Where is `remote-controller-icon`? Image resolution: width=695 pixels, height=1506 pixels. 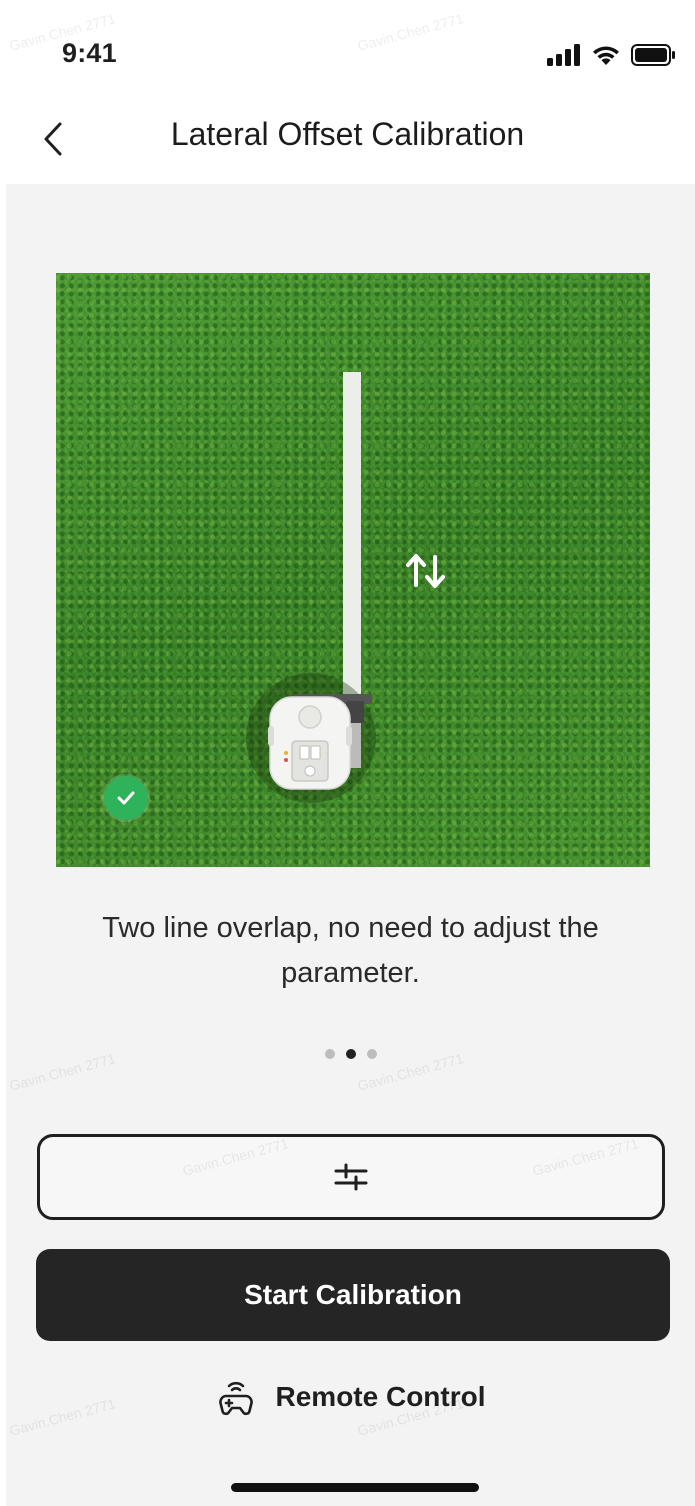
remote-controller-icon is located at coordinates (235, 1398).